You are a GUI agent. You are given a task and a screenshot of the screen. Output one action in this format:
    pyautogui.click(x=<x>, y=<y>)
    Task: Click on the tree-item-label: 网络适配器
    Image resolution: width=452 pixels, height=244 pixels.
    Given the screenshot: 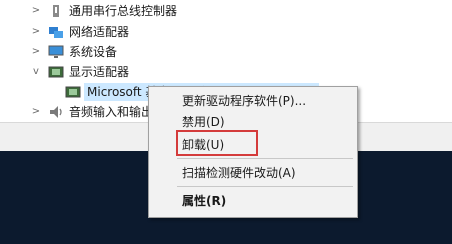 What is the action you would take?
    pyautogui.click(x=99, y=32)
    